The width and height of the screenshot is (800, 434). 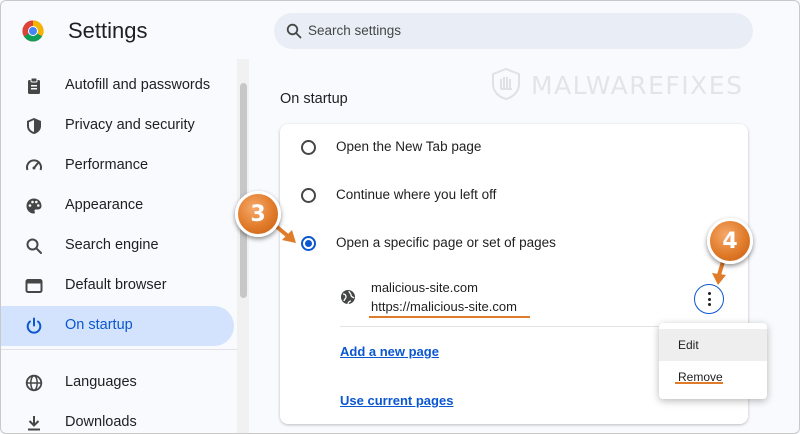 I want to click on hand-shield-icon, so click(x=506, y=84).